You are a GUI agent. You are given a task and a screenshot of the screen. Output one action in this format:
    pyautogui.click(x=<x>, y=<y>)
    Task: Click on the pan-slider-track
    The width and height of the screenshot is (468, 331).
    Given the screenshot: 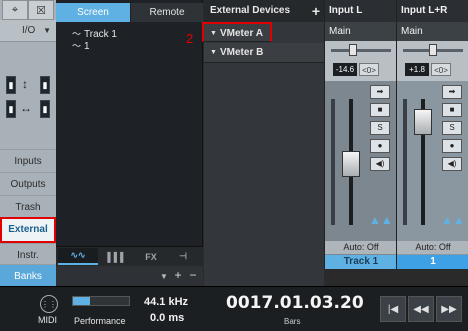 What is the action you would take?
    pyautogui.click(x=361, y=50)
    